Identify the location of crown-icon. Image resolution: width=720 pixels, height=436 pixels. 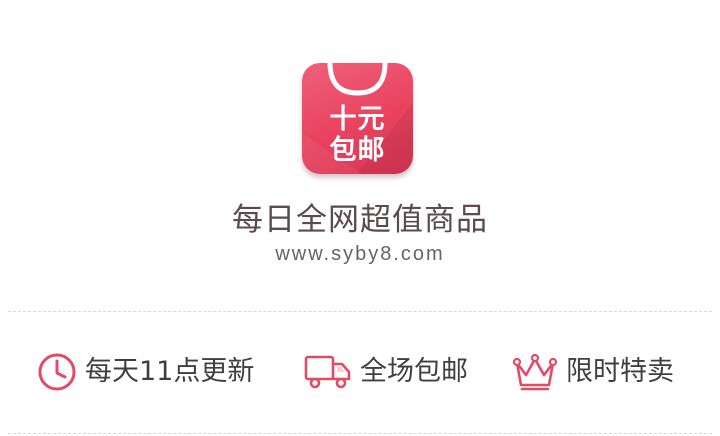
(535, 372).